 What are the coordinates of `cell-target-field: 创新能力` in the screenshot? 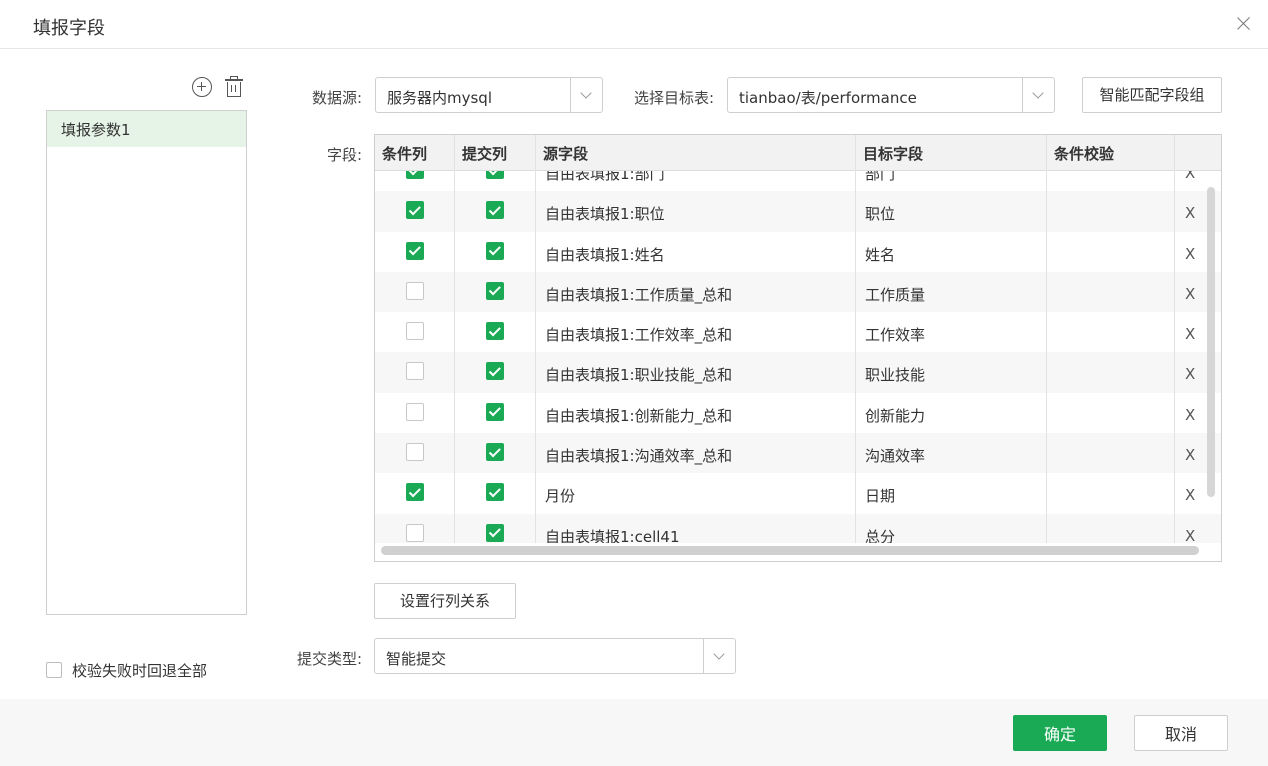 It's located at (951, 413).